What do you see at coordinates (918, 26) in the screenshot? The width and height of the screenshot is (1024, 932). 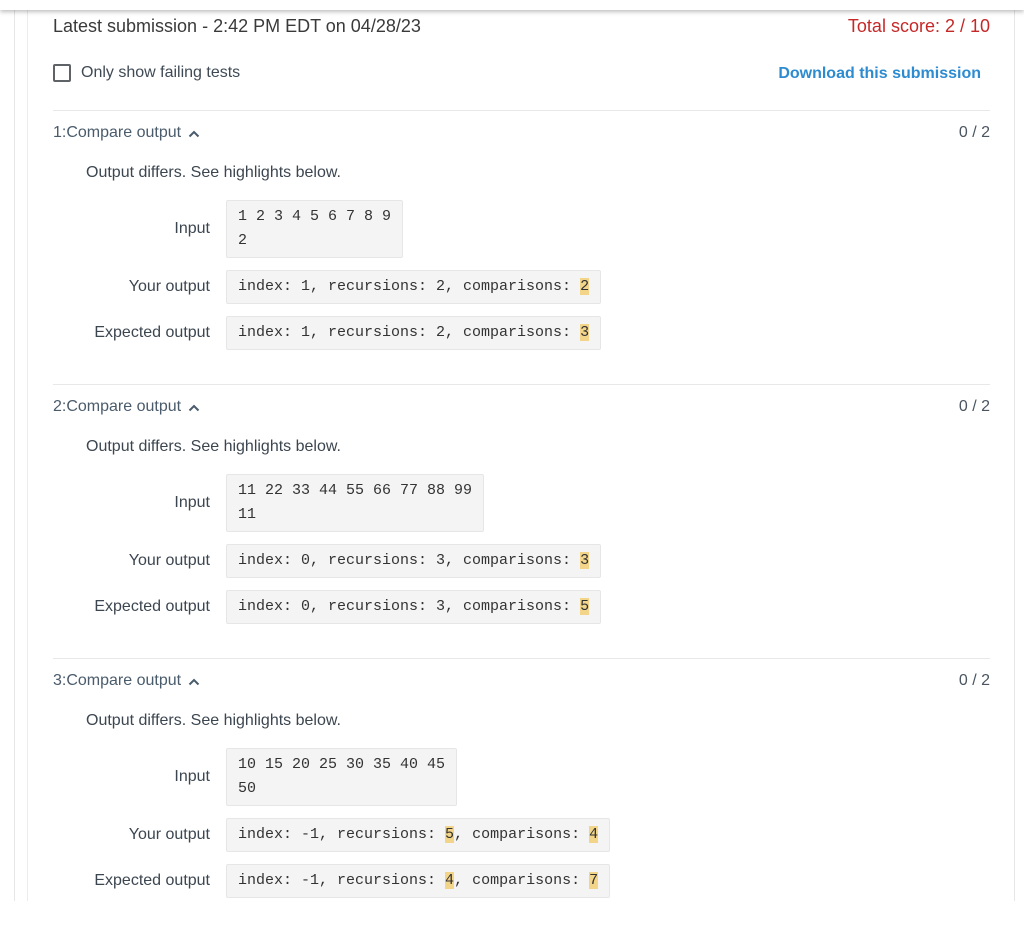 I see `total-score: Total score: 2 / 10` at bounding box center [918, 26].